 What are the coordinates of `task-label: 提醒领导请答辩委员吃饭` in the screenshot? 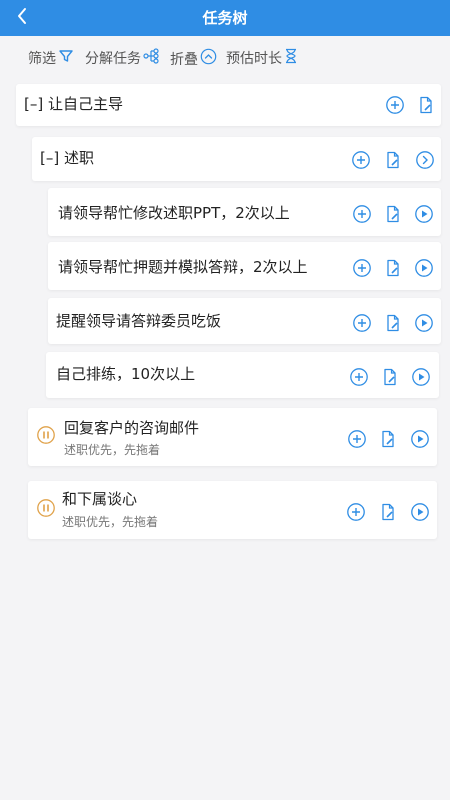 It's located at (139, 321).